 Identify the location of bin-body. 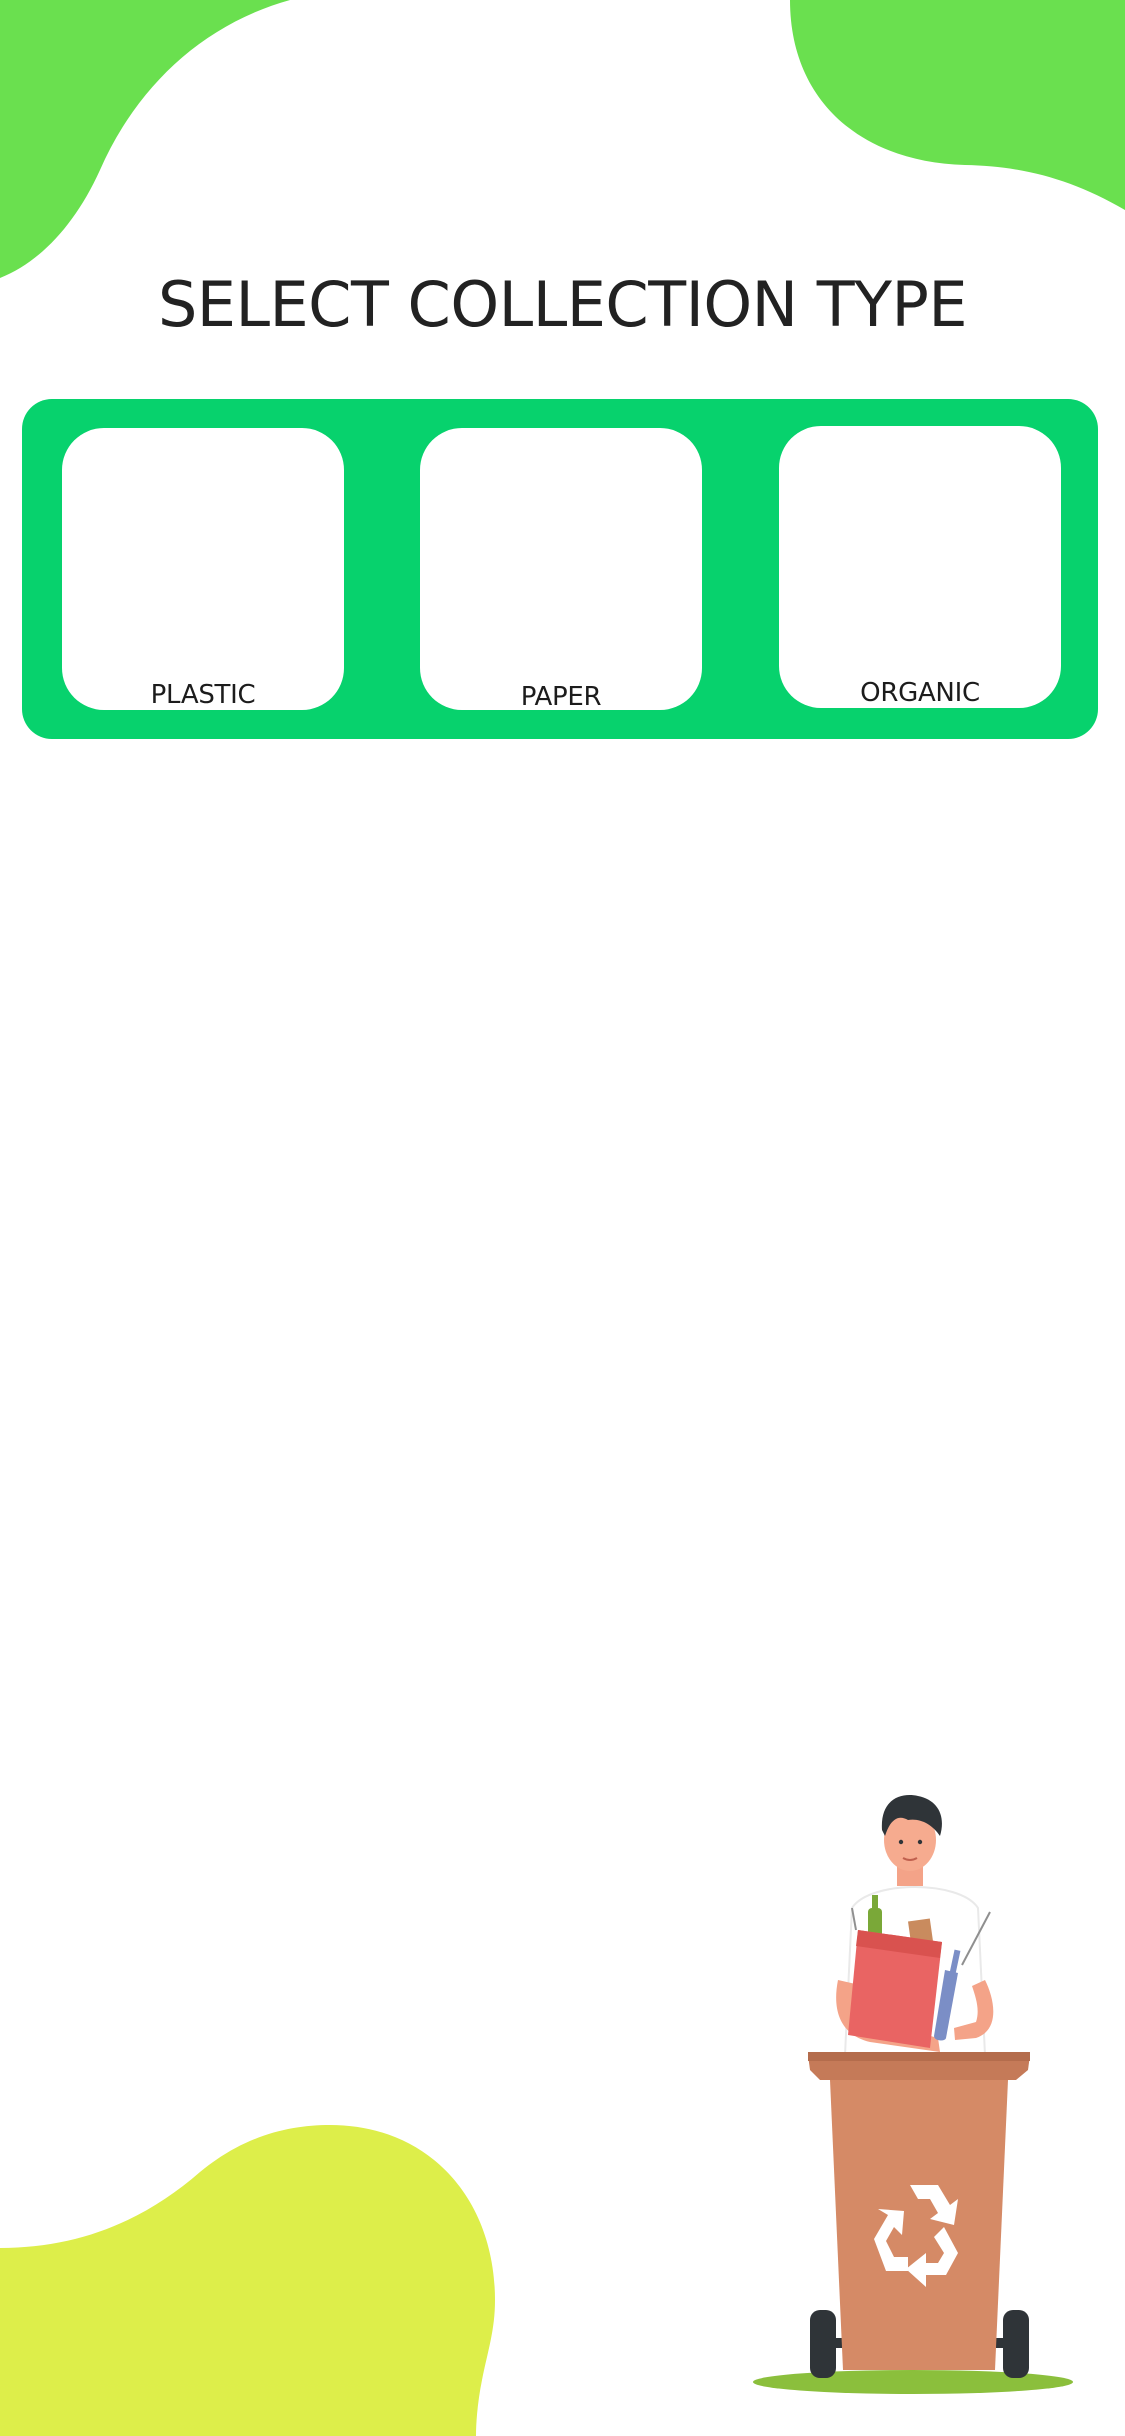
(919, 2225).